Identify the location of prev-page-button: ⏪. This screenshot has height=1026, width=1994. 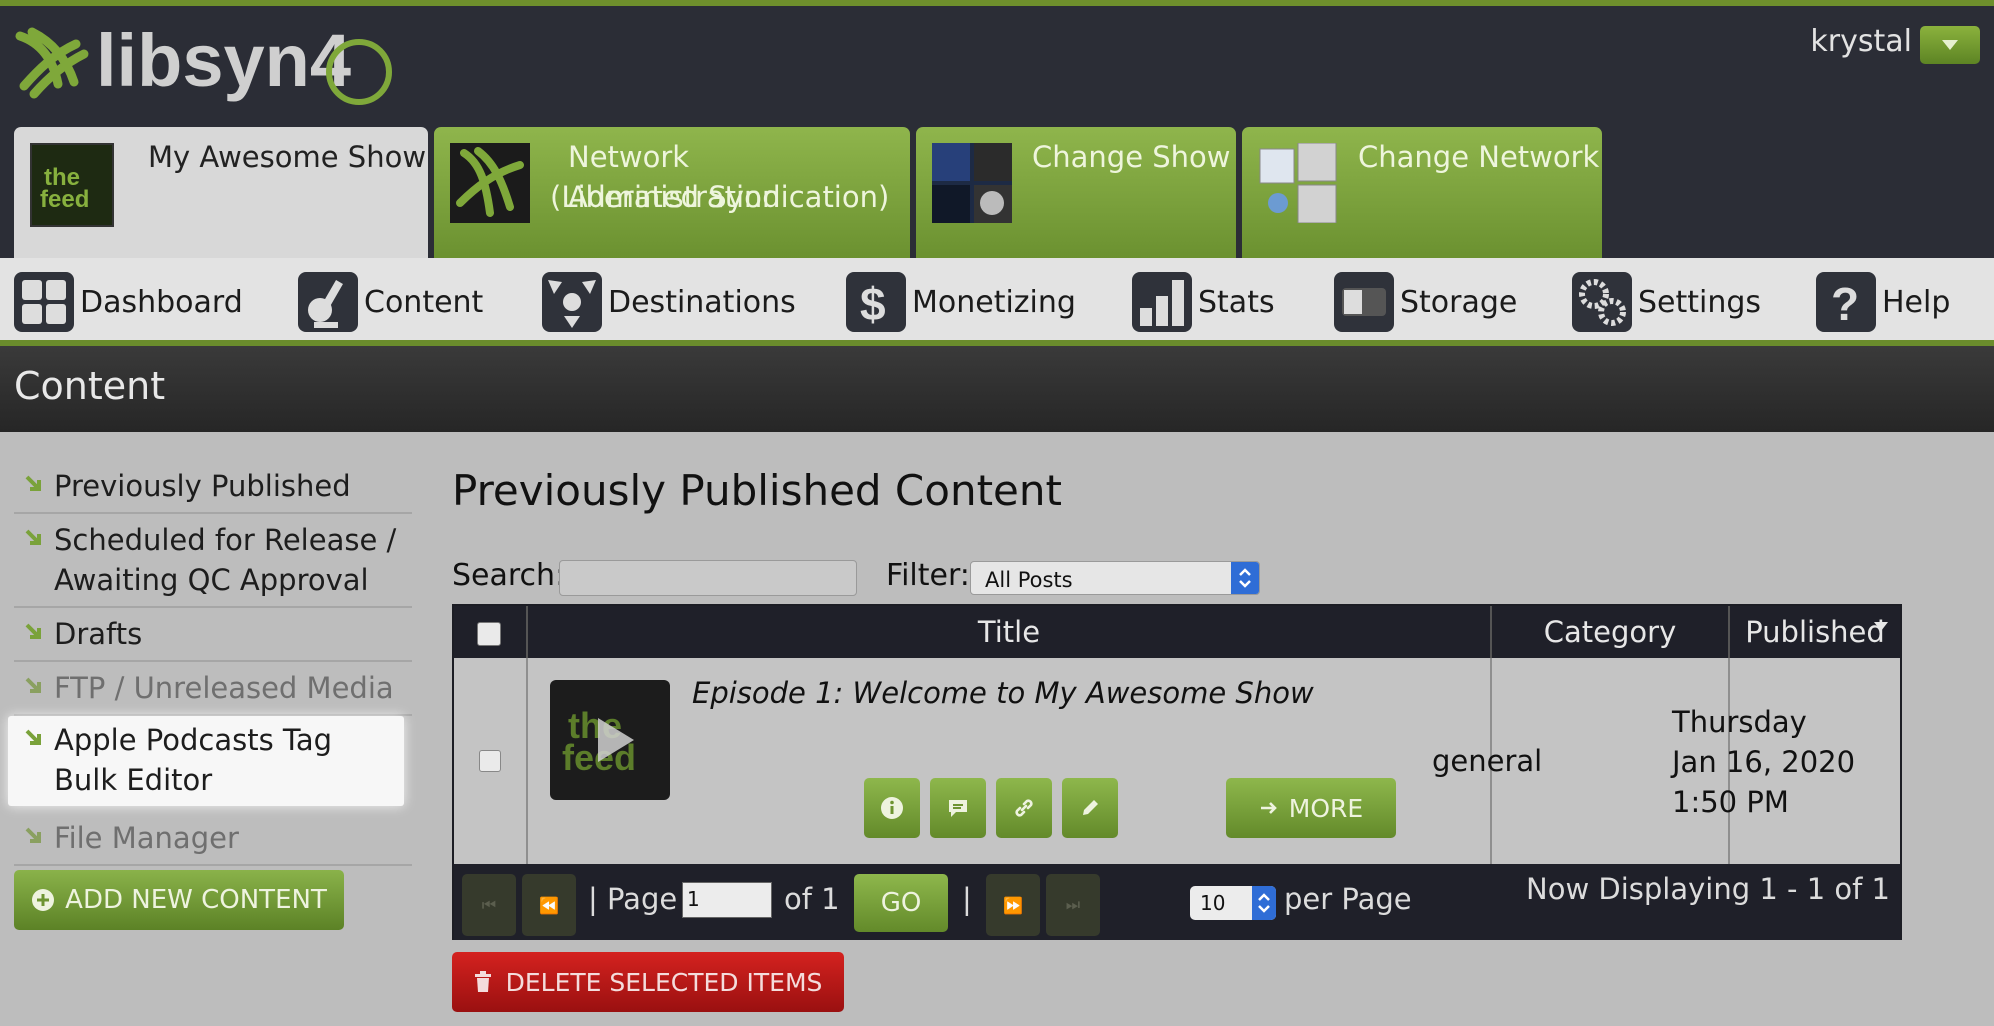
(549, 905).